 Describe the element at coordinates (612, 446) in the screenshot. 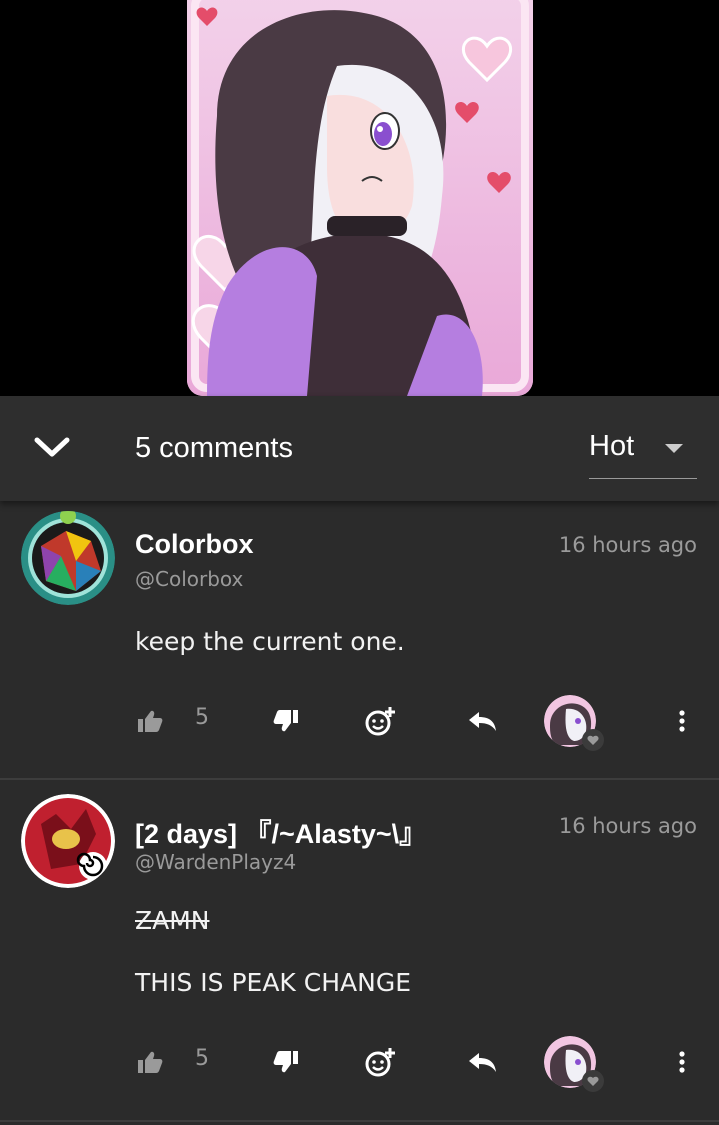

I see `sort-label: Hot` at that location.